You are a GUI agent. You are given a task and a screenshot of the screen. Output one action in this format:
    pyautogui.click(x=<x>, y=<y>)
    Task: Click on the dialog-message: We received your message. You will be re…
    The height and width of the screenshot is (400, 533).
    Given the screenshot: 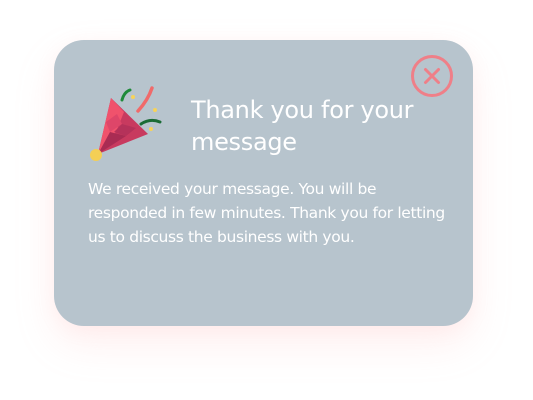 What is the action you would take?
    pyautogui.click(x=266, y=213)
    